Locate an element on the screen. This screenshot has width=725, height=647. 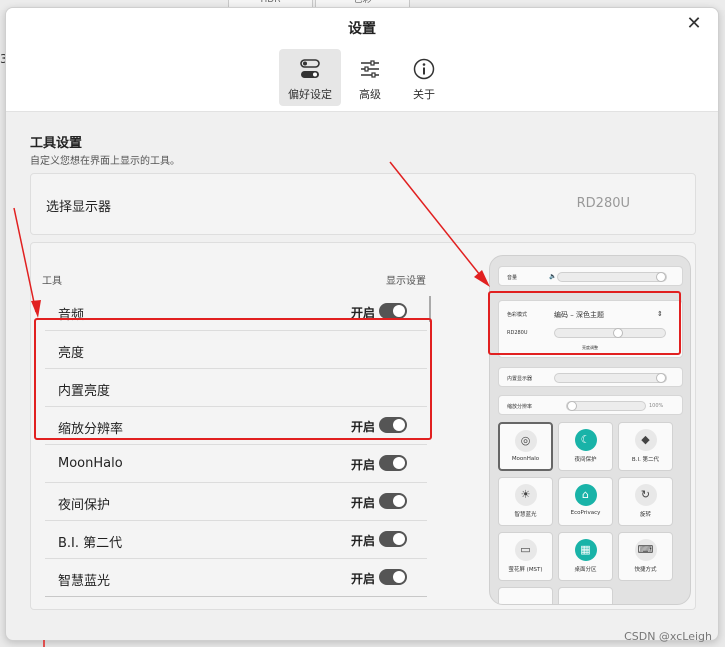
tab-advanced: 高级 is located at coordinates (370, 77).